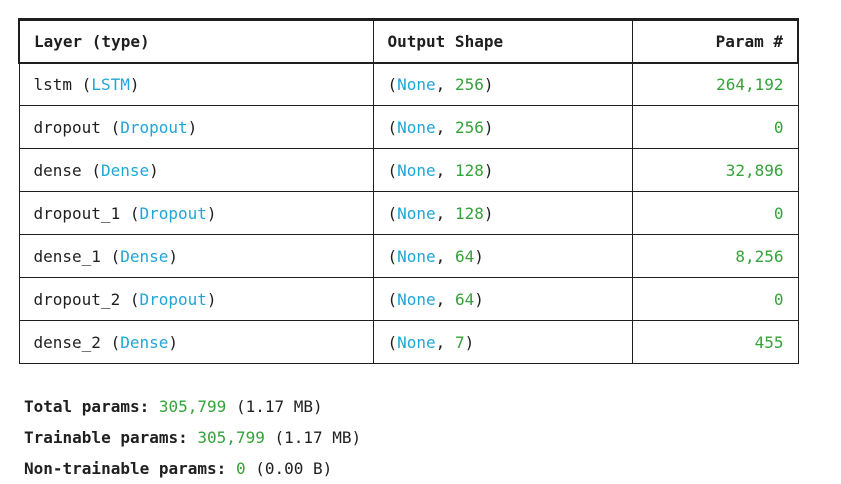  I want to click on non-trainable-params-size: (0.00 B), so click(294, 468).